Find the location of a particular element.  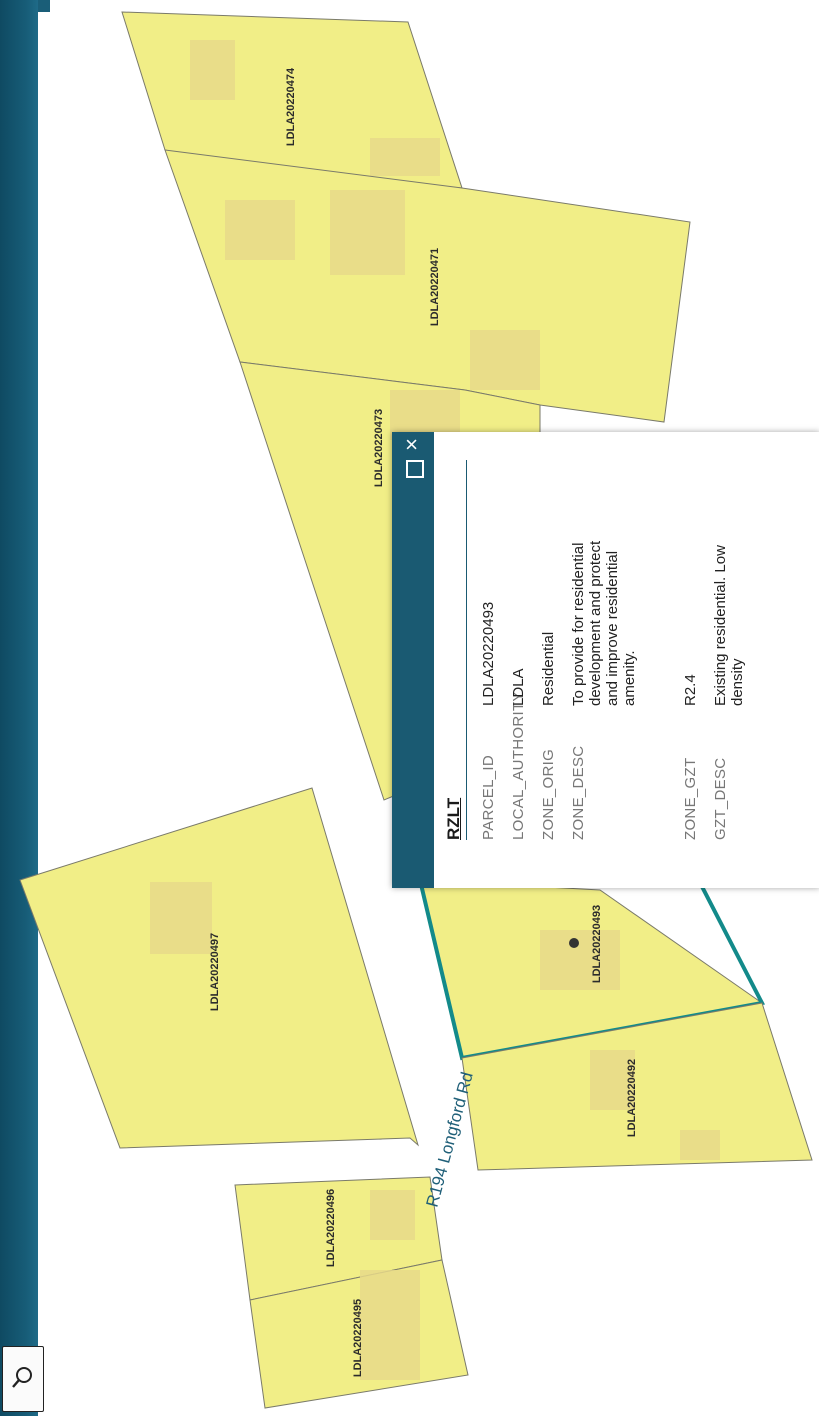

field-key: ZONE_ORIG is located at coordinates (548, 794).